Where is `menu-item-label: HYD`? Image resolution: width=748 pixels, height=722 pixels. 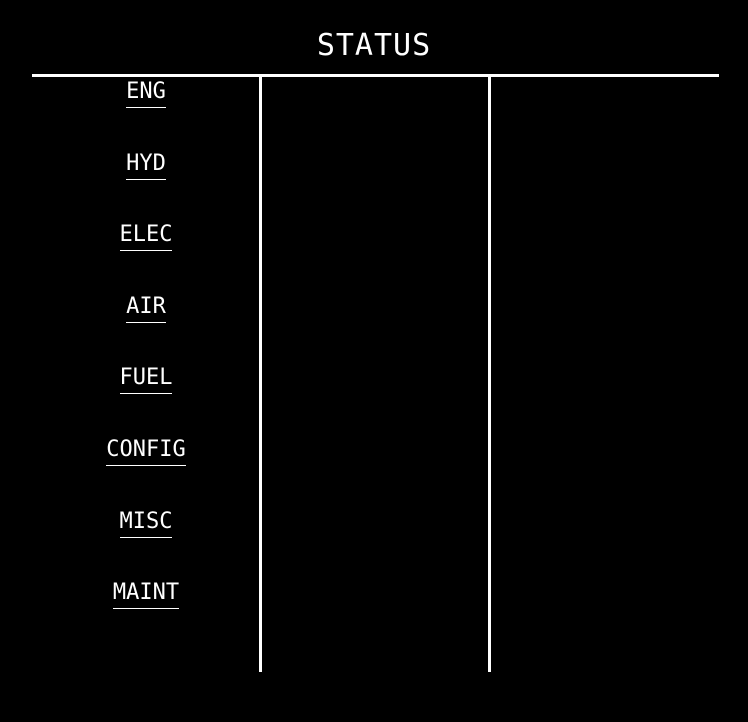
menu-item-label: HYD is located at coordinates (146, 165).